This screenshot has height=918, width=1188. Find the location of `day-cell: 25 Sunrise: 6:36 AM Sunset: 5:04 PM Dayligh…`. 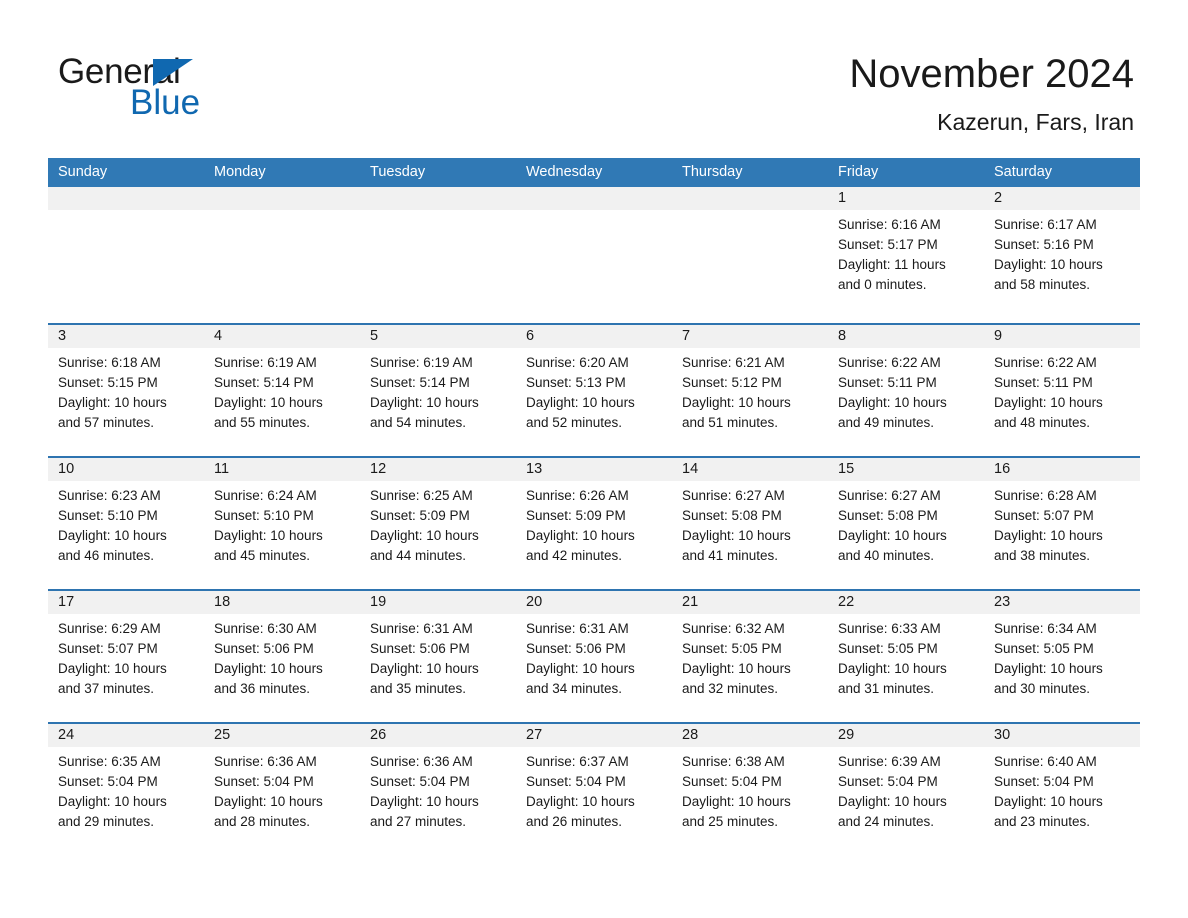

day-cell: 25 Sunrise: 6:36 AM Sunset: 5:04 PM Dayligh… is located at coordinates (282, 789).